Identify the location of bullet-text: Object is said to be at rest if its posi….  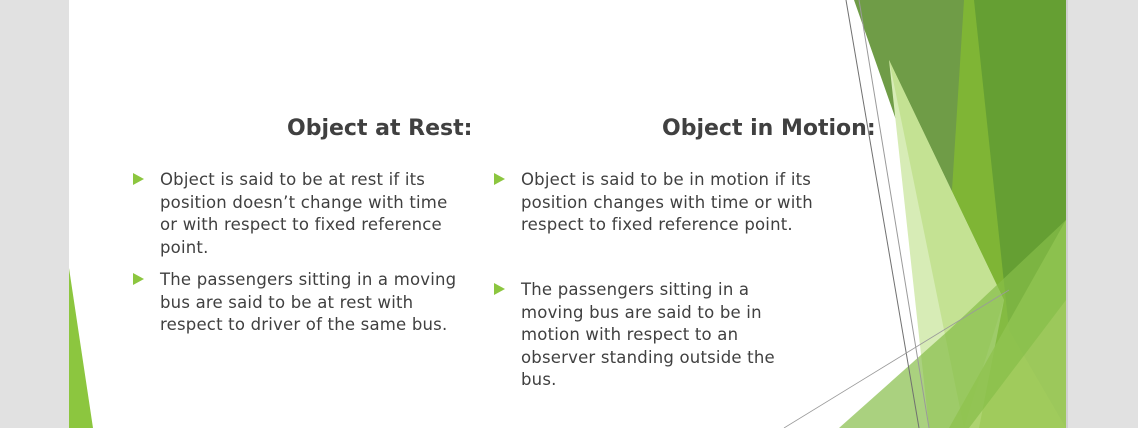
(304, 213).